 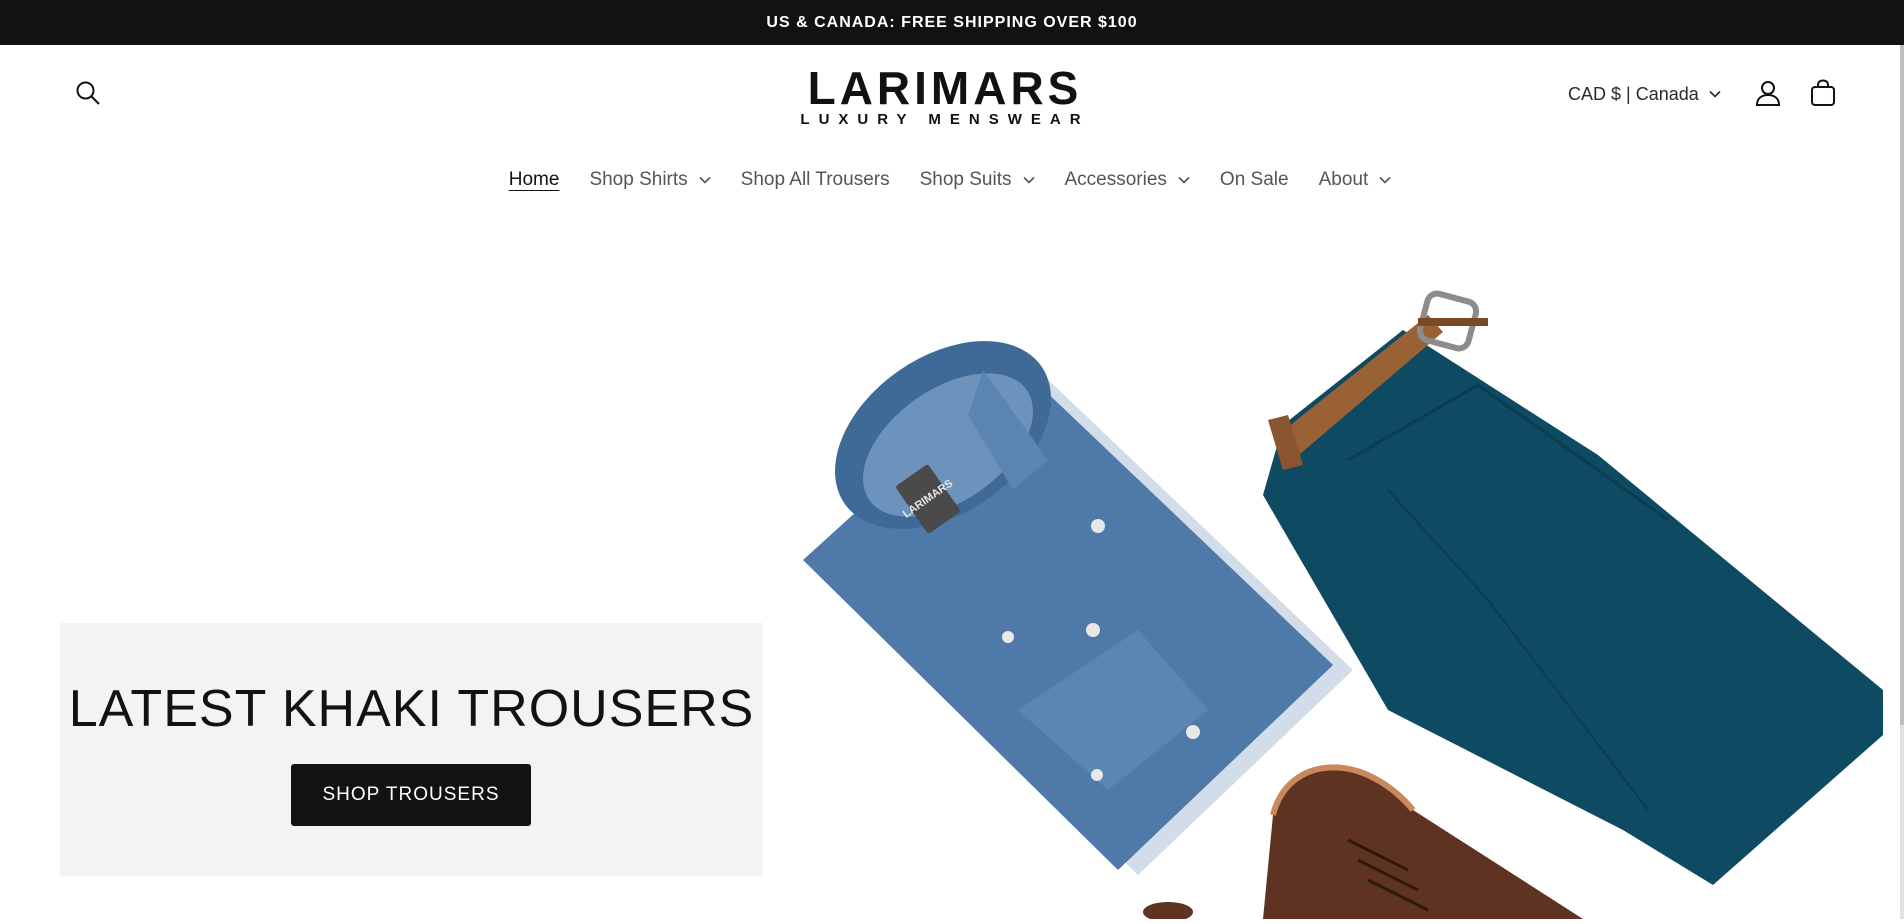 I want to click on announcement-text: US & CANADA: FREE SHIPPING OVER $100, so click(x=952, y=22).